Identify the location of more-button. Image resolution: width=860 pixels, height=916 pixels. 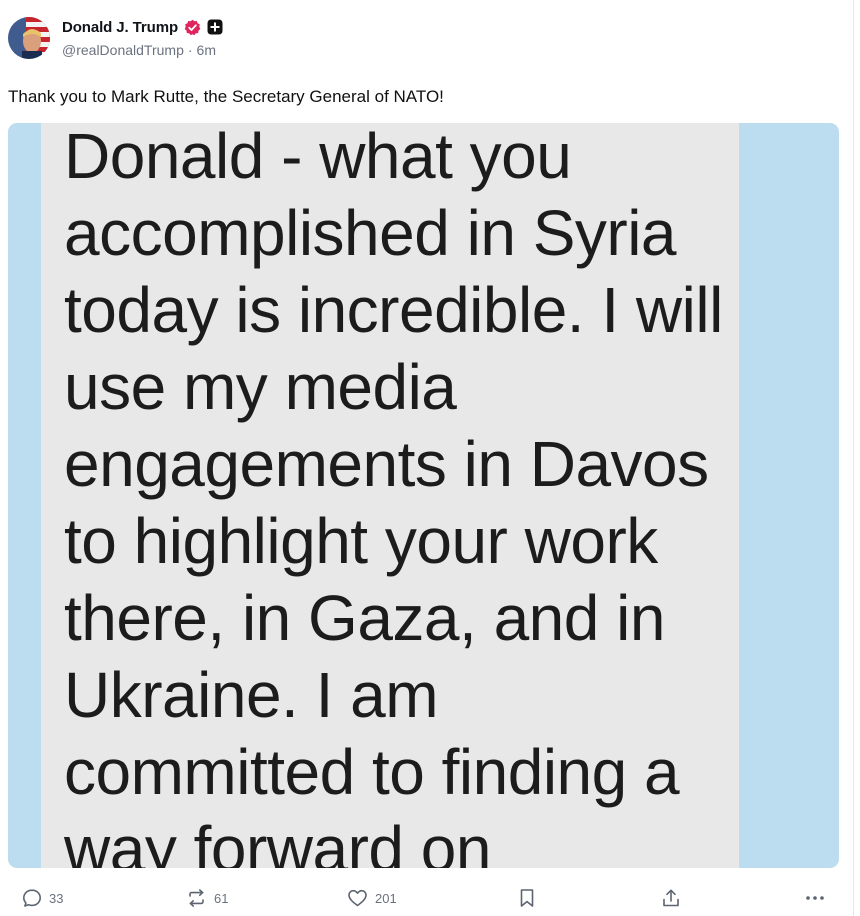
(815, 898).